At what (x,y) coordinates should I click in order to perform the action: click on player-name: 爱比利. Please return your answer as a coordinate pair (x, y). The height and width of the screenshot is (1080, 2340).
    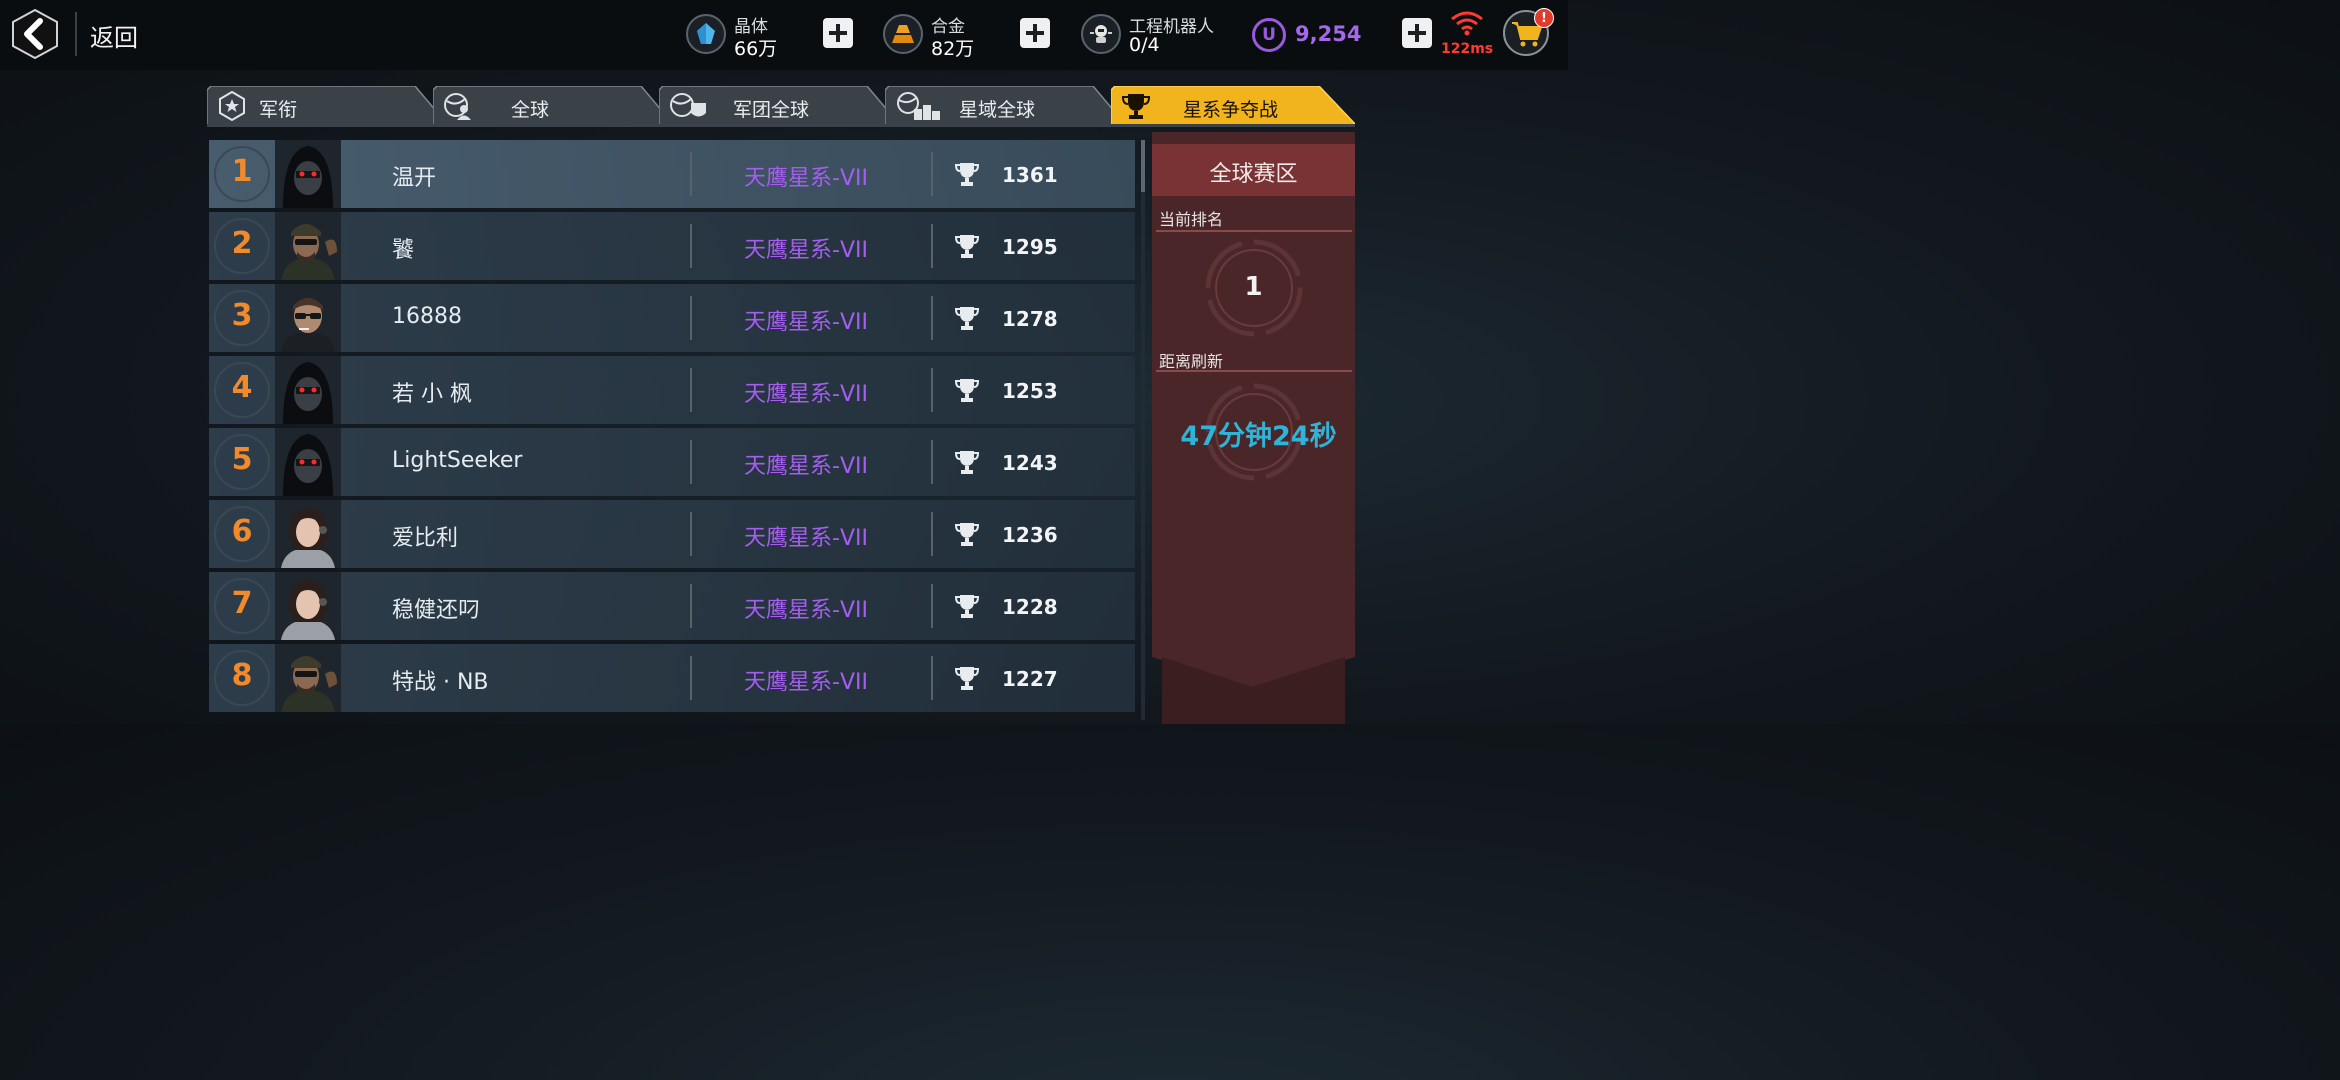
    Looking at the image, I should click on (425, 538).